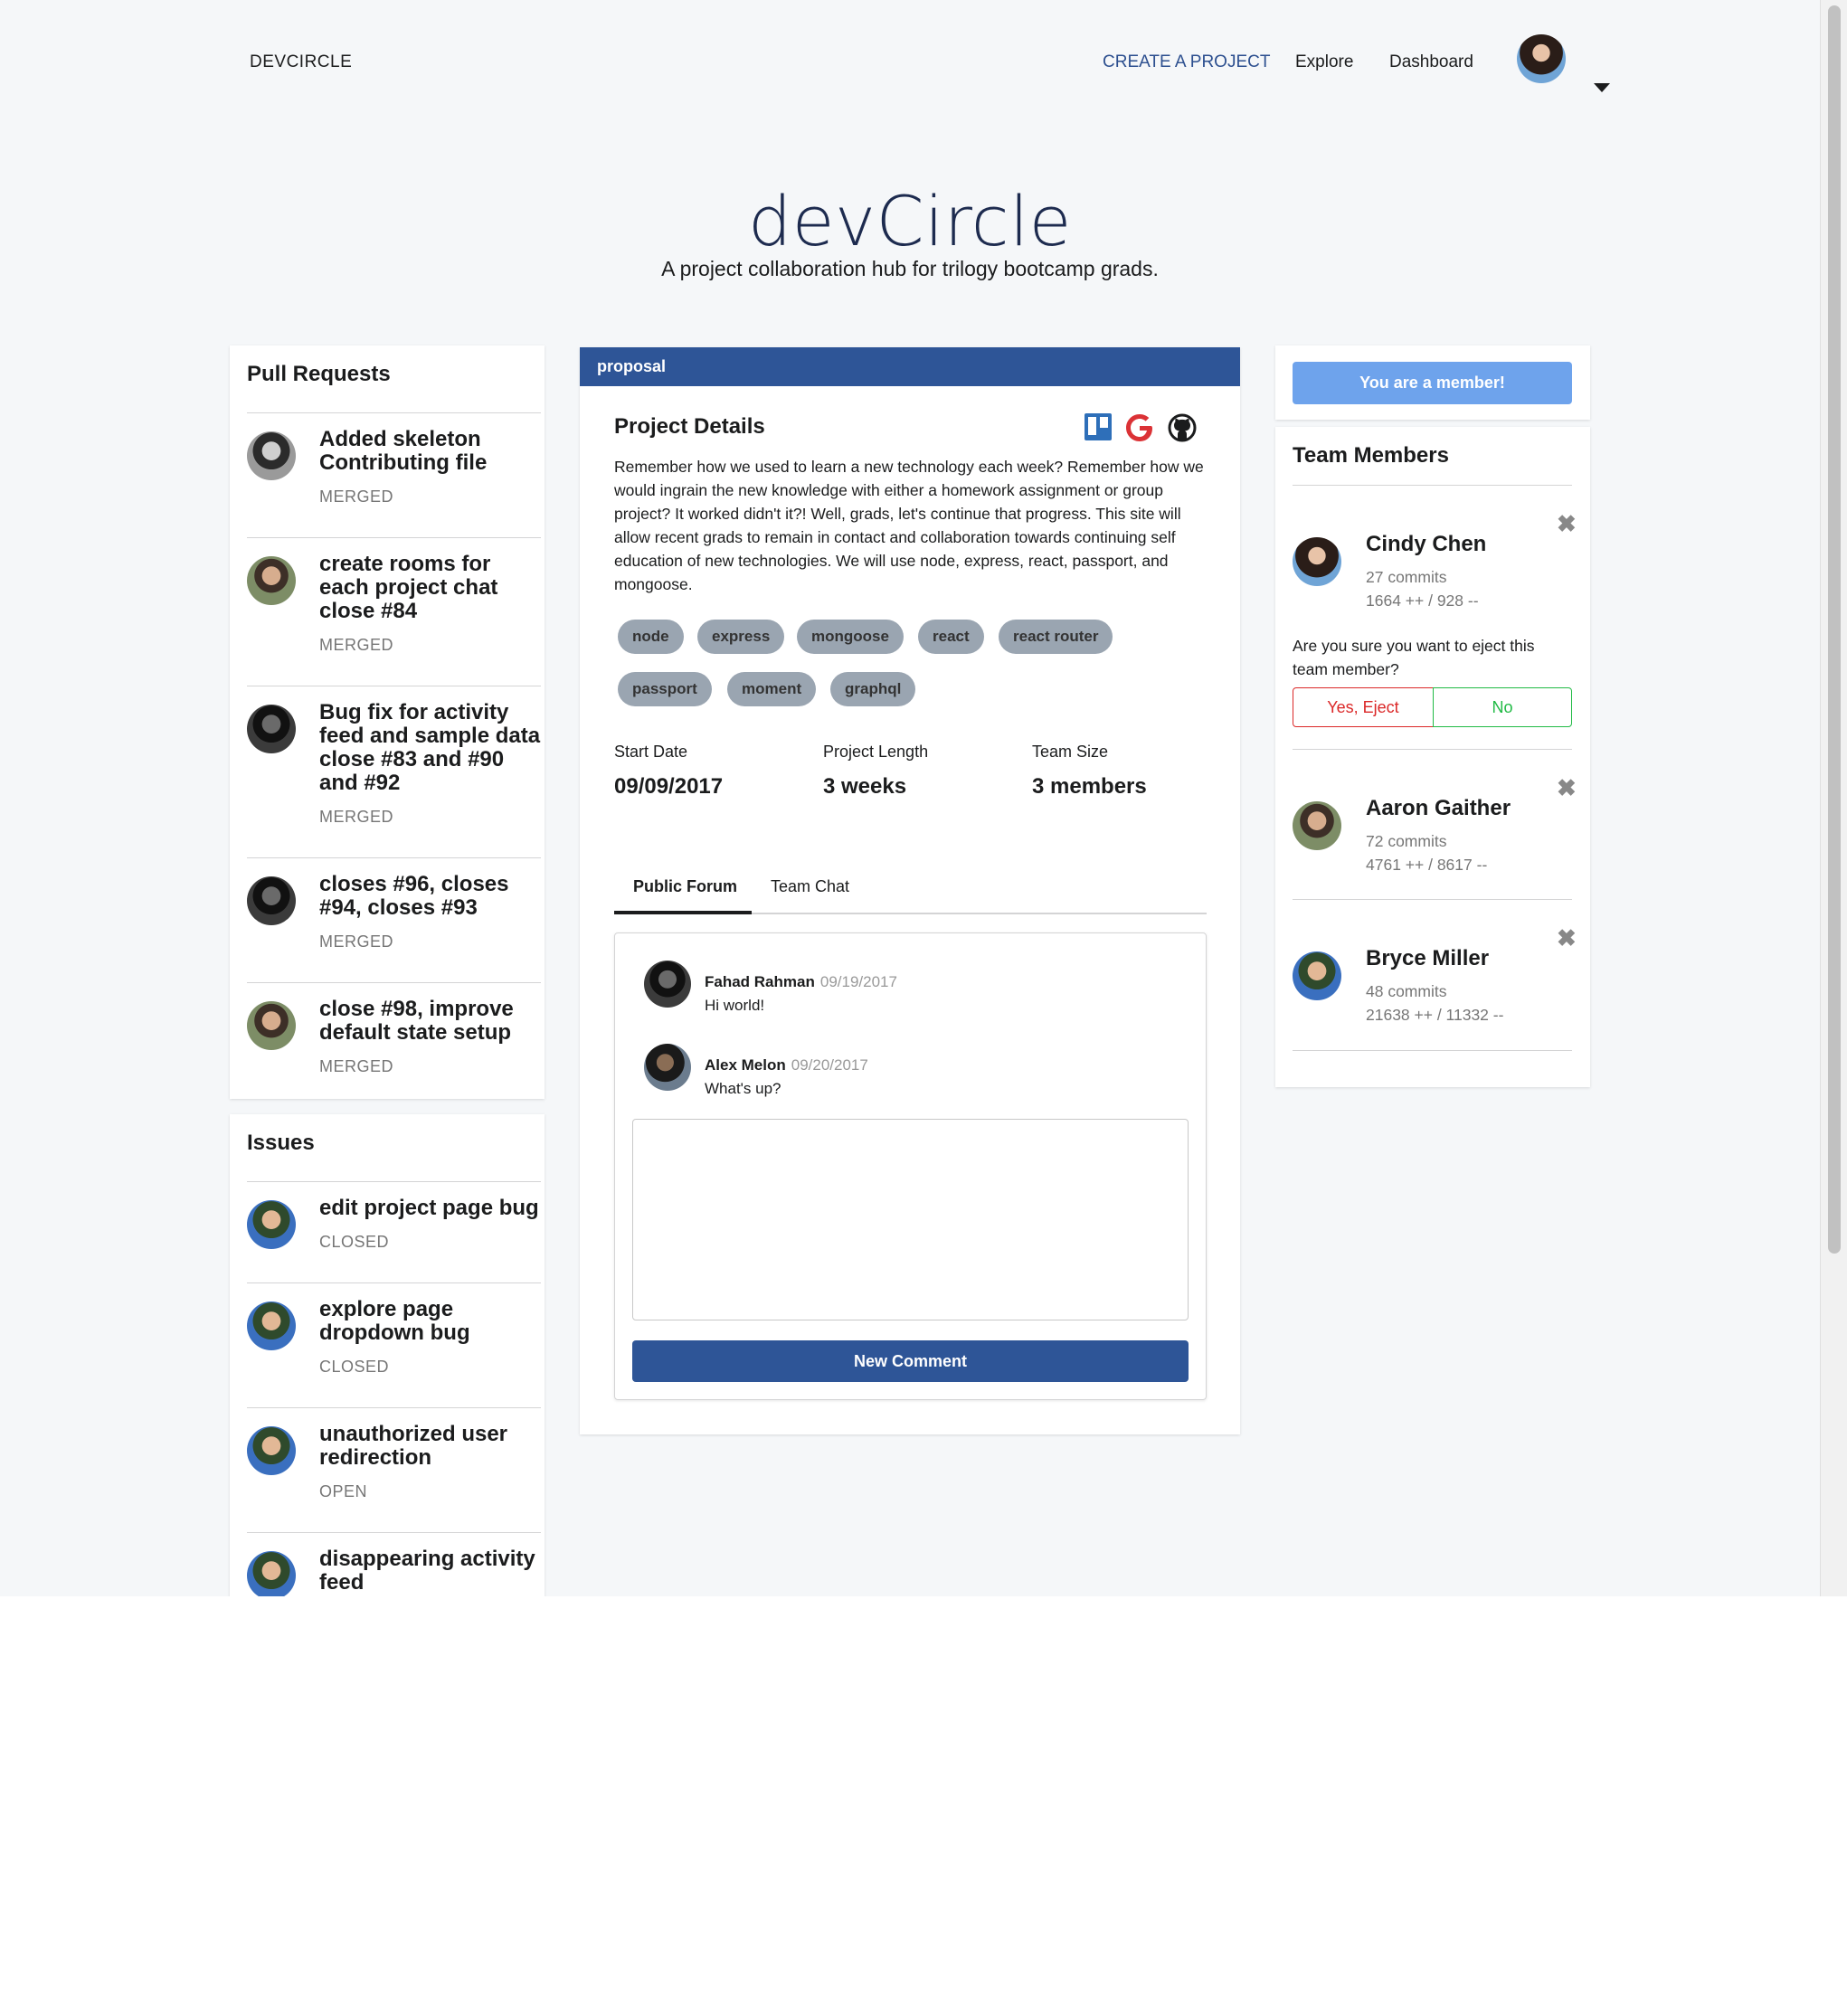 The image size is (1847, 2016). I want to click on membership-card: You are a member!, so click(1432, 382).